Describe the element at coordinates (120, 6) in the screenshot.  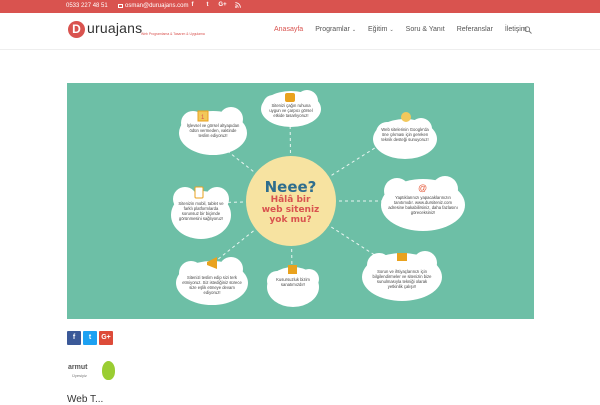
I see `mail-icon` at that location.